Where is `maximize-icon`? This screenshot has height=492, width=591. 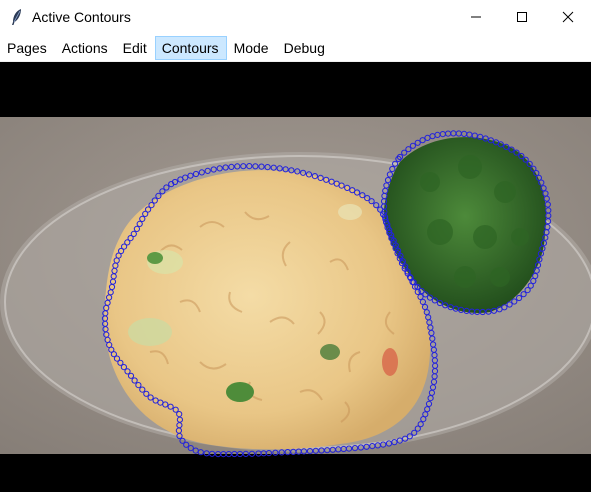
maximize-icon is located at coordinates (522, 17).